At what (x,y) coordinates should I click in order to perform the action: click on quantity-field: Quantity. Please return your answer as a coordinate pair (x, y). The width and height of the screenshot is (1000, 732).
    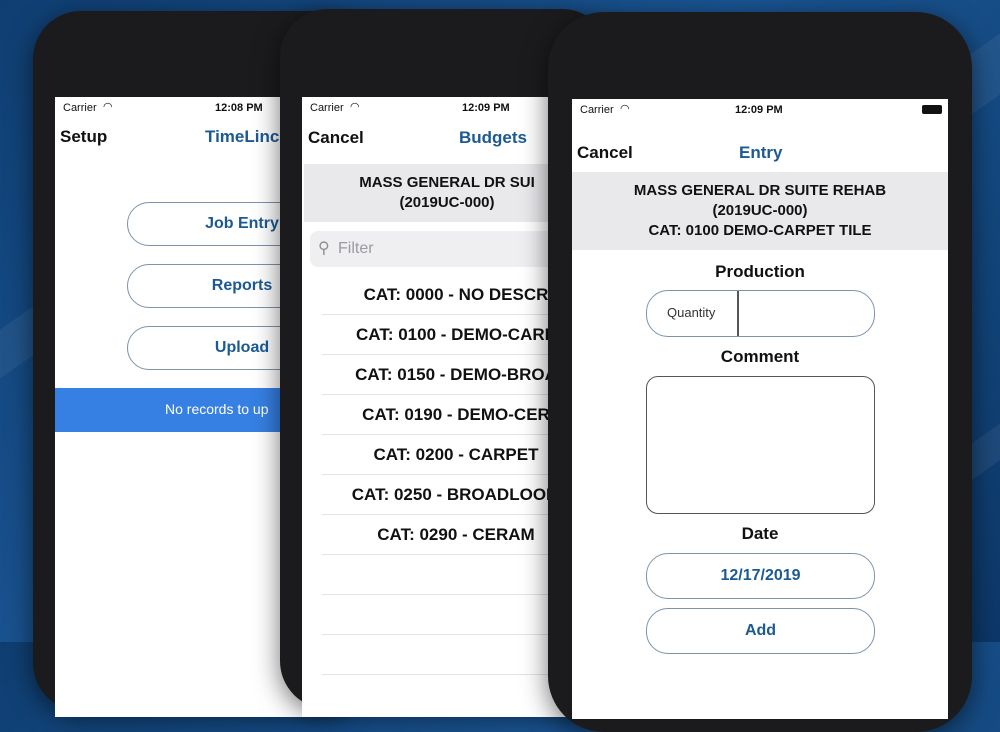
    Looking at the image, I should click on (760, 313).